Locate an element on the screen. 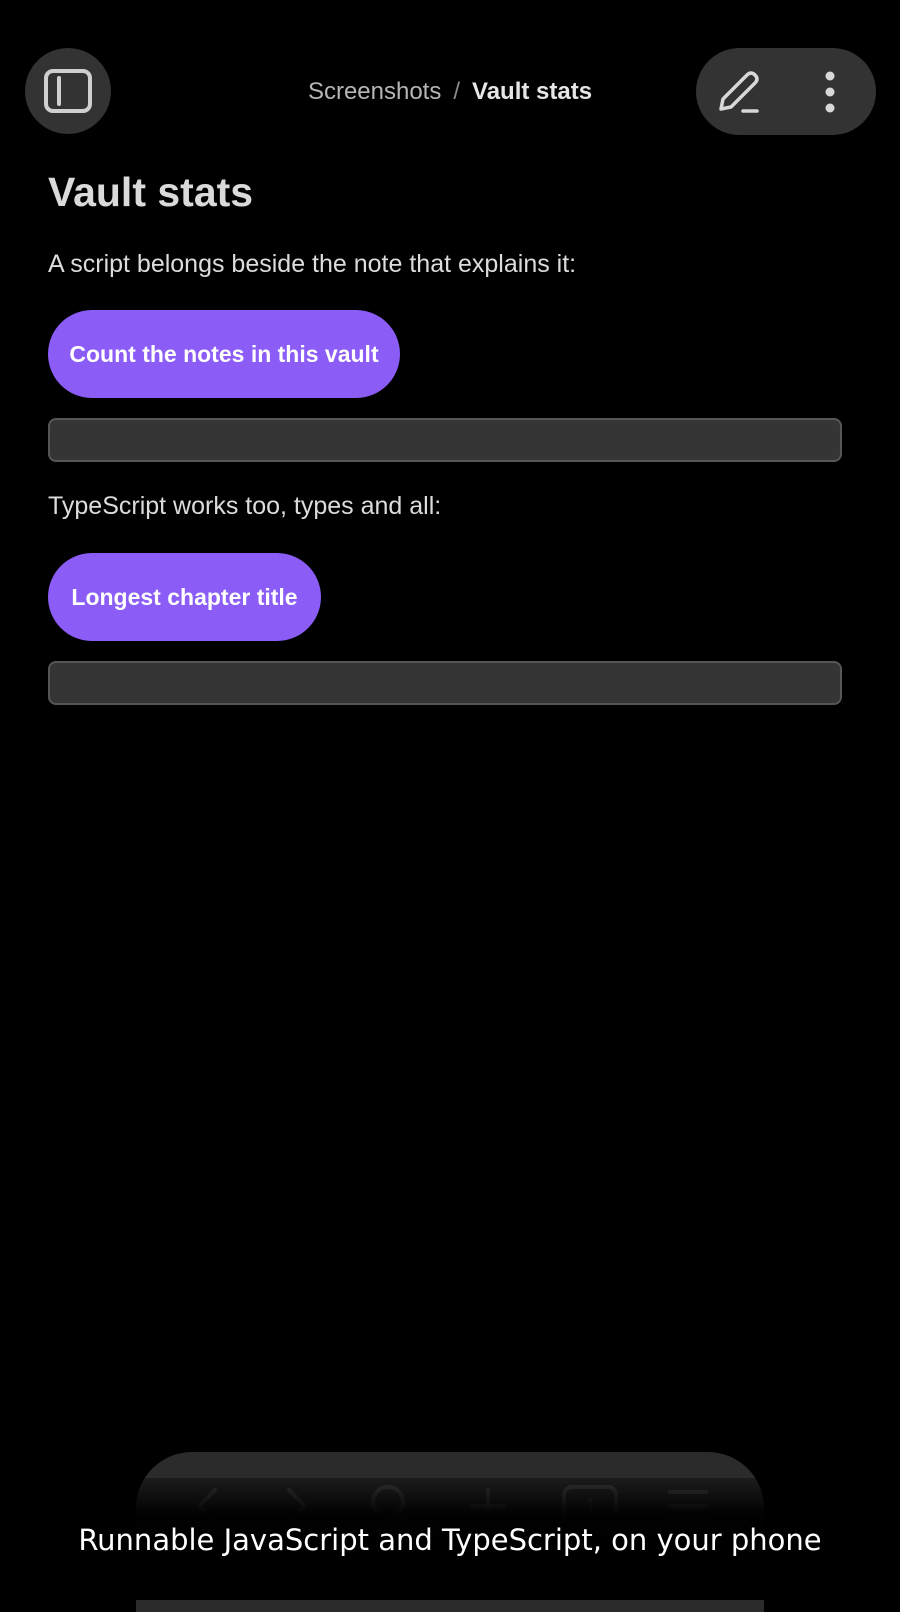  edit-button is located at coordinates (738, 92).